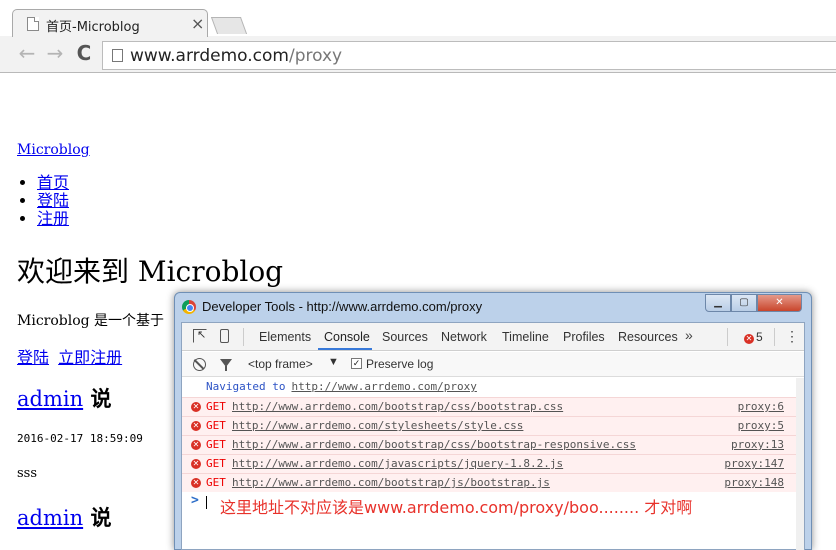 The height and width of the screenshot is (550, 836). Describe the element at coordinates (224, 336) in the screenshot. I see `device-mode-icon` at that location.